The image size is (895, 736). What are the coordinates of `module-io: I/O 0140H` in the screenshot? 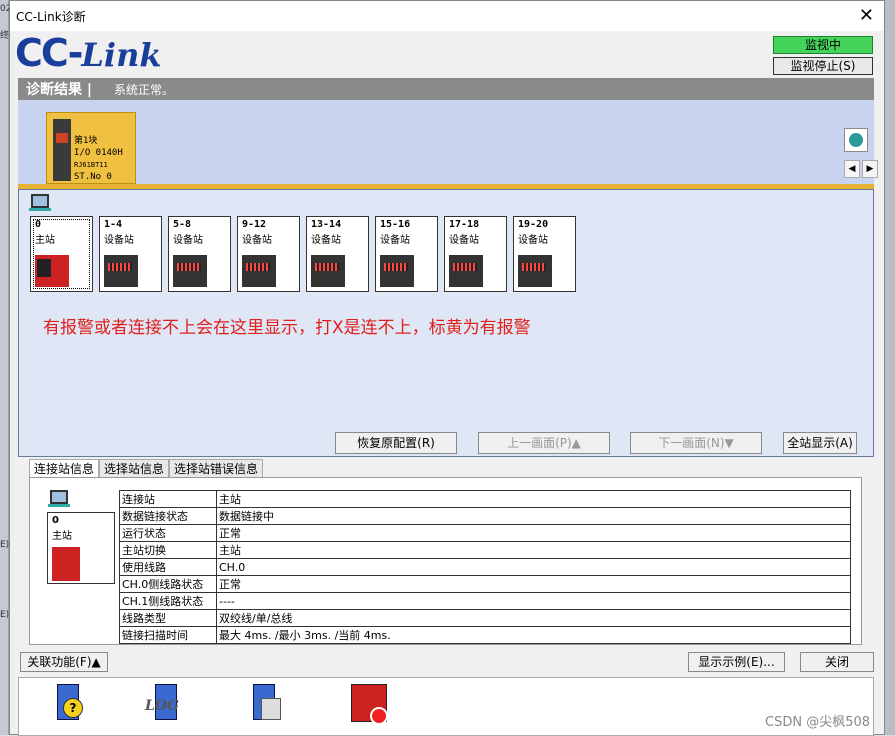 It's located at (98, 153).